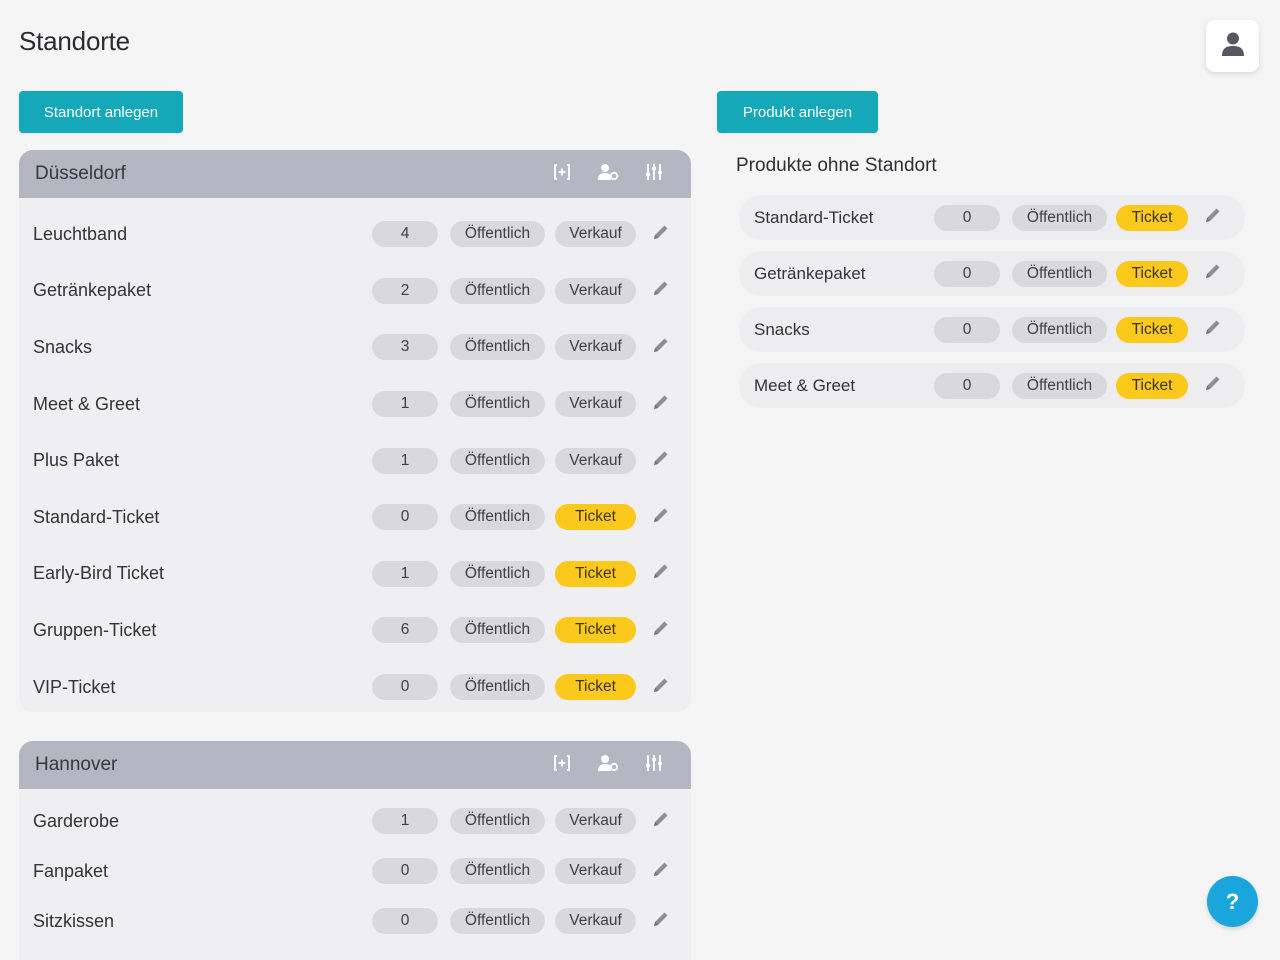  I want to click on help-button: ?, so click(1232, 901).